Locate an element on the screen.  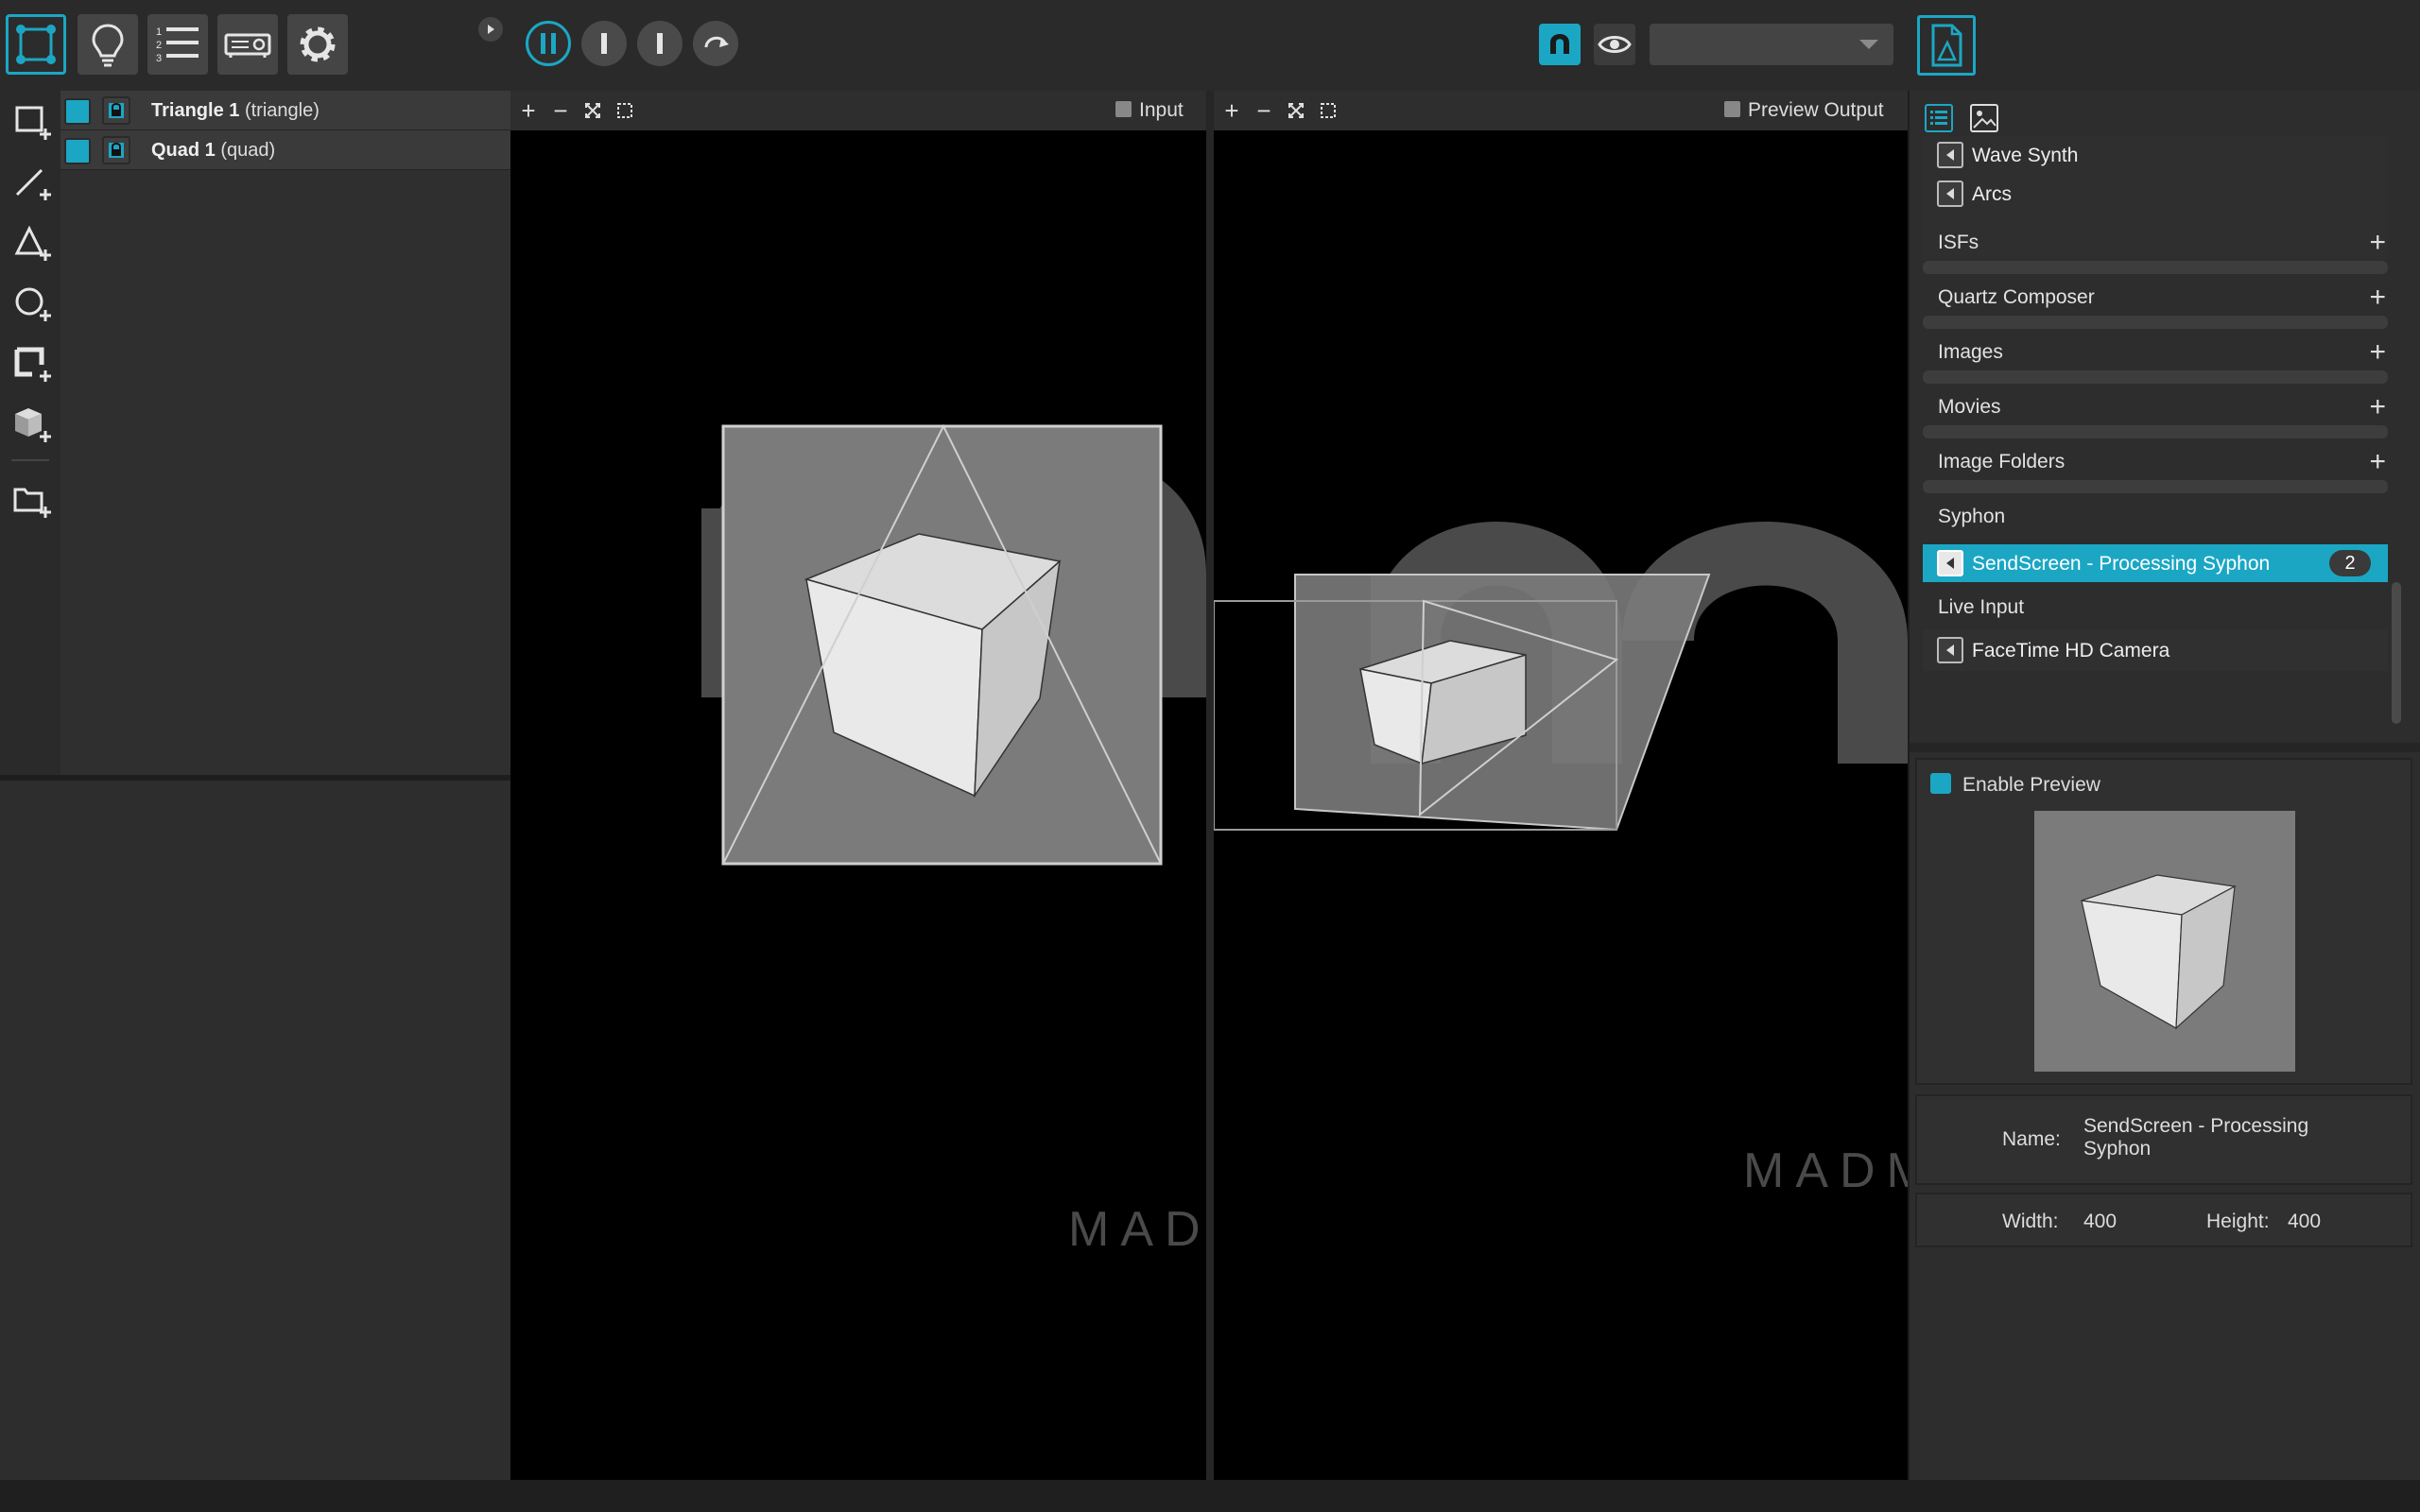
collapse-toggle-button is located at coordinates (490, 29).